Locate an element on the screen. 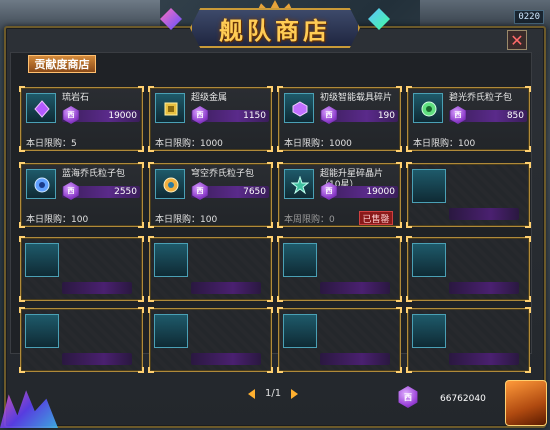 This screenshot has width=550, height=430. purchase-limit: 本周限购：0 is located at coordinates (309, 220).